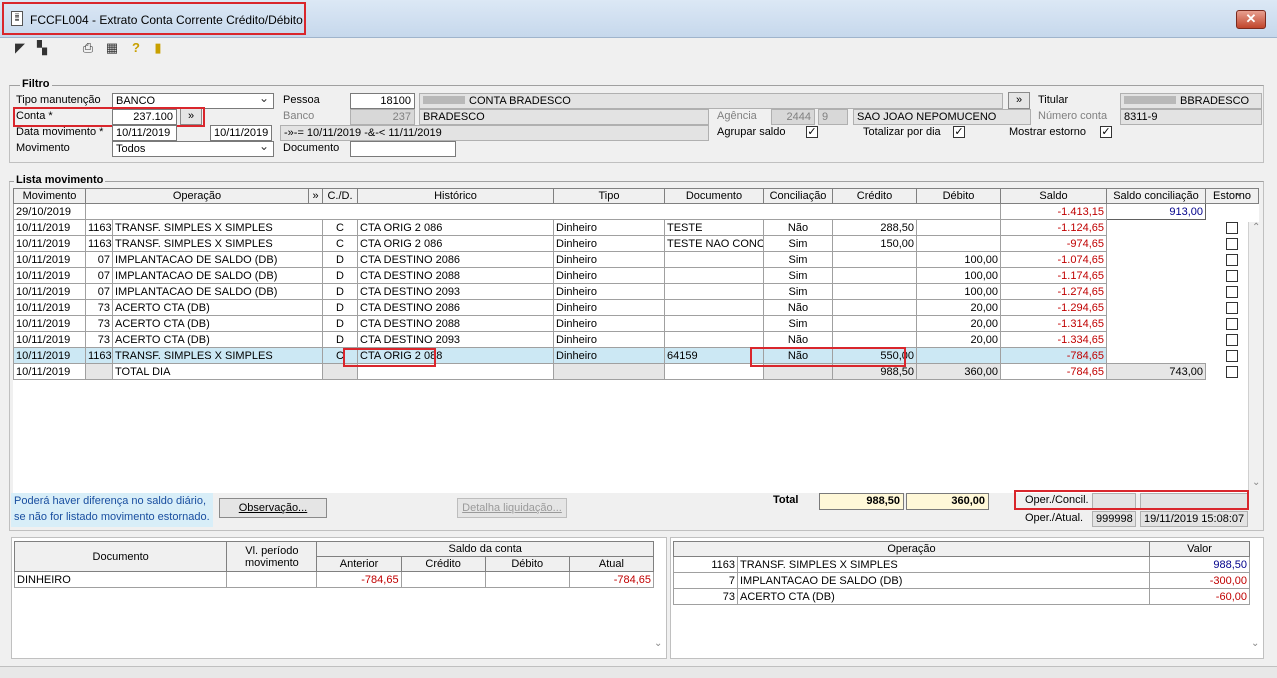 This screenshot has width=1277, height=678. Describe the element at coordinates (798, 259) in the screenshot. I see `cell-conciliacao: Sim` at that location.